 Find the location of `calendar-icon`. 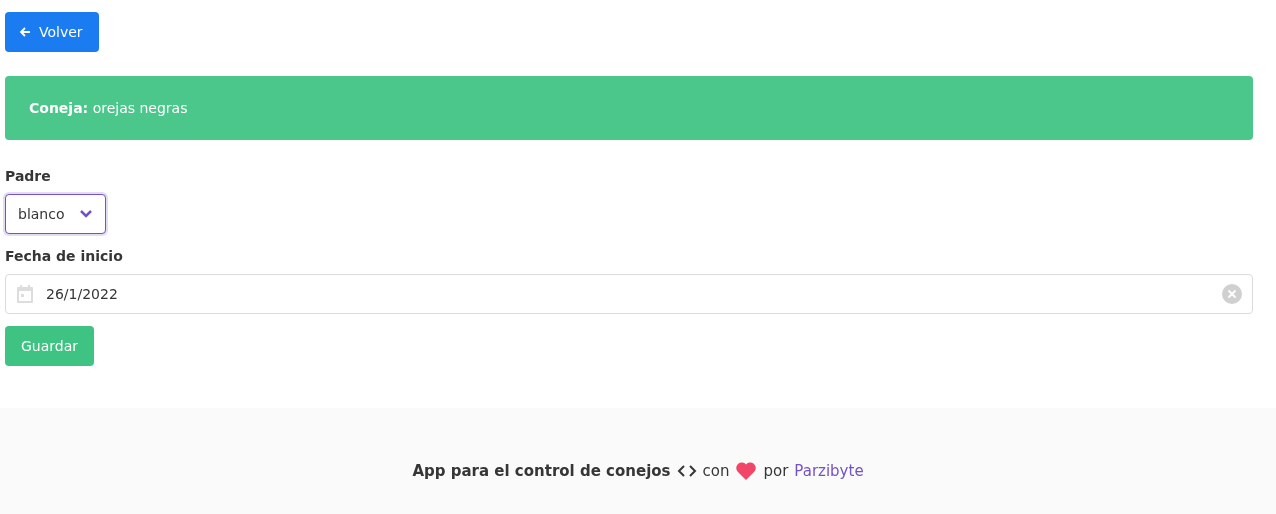

calendar-icon is located at coordinates (25, 294).